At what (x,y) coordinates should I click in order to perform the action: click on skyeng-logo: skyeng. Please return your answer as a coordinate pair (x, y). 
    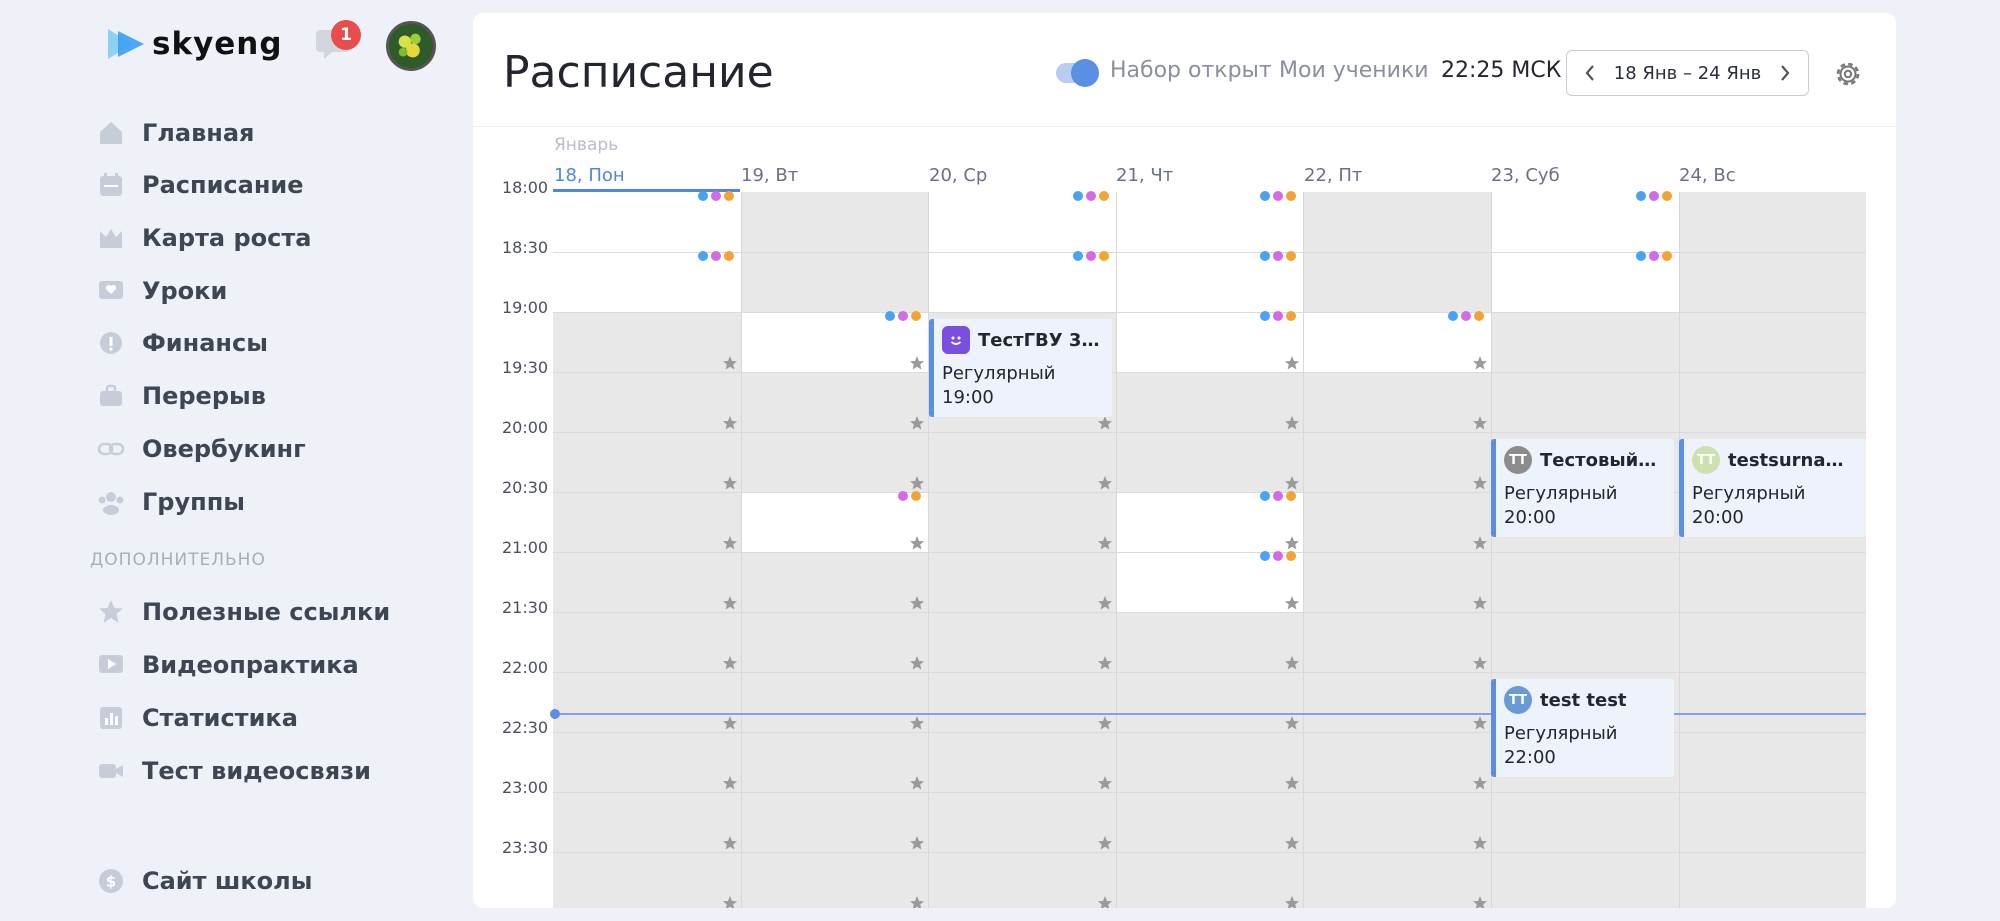
    Looking at the image, I should click on (194, 44).